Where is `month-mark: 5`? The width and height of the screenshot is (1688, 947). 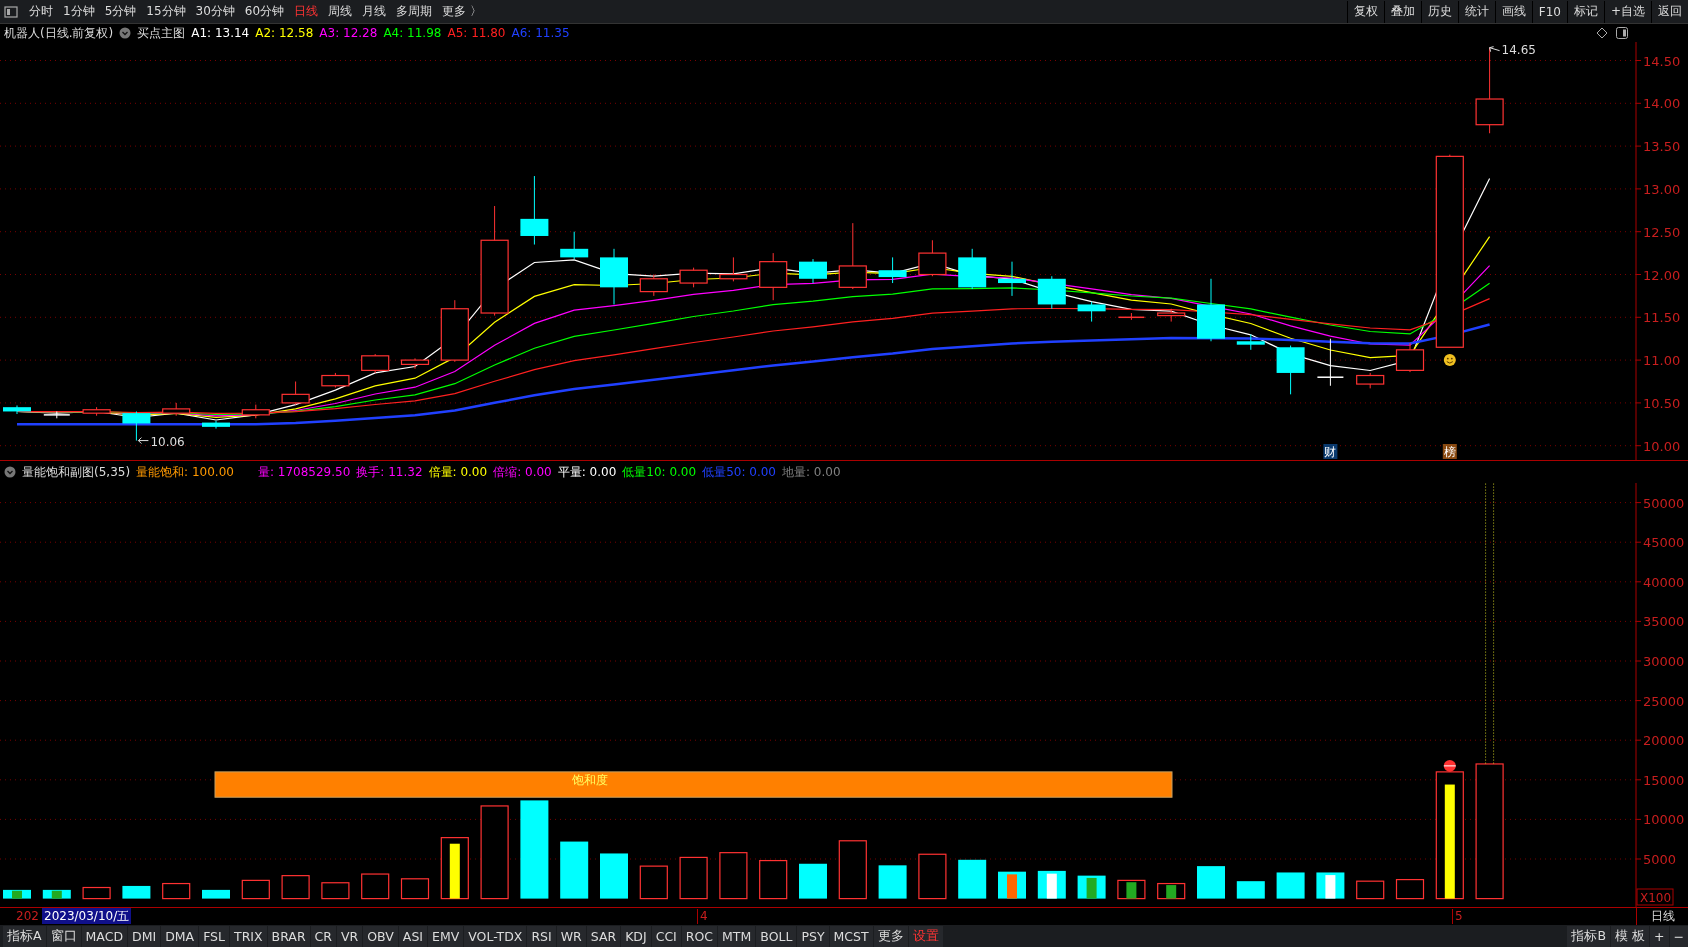 month-mark: 5 is located at coordinates (1457, 916).